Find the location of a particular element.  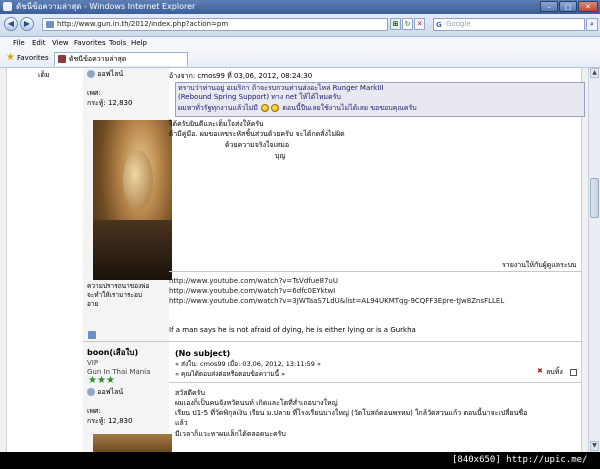

body-line-1: ได้ครับยินดีและเต็มใจส่งให้ครับ is located at coordinates (216, 124).